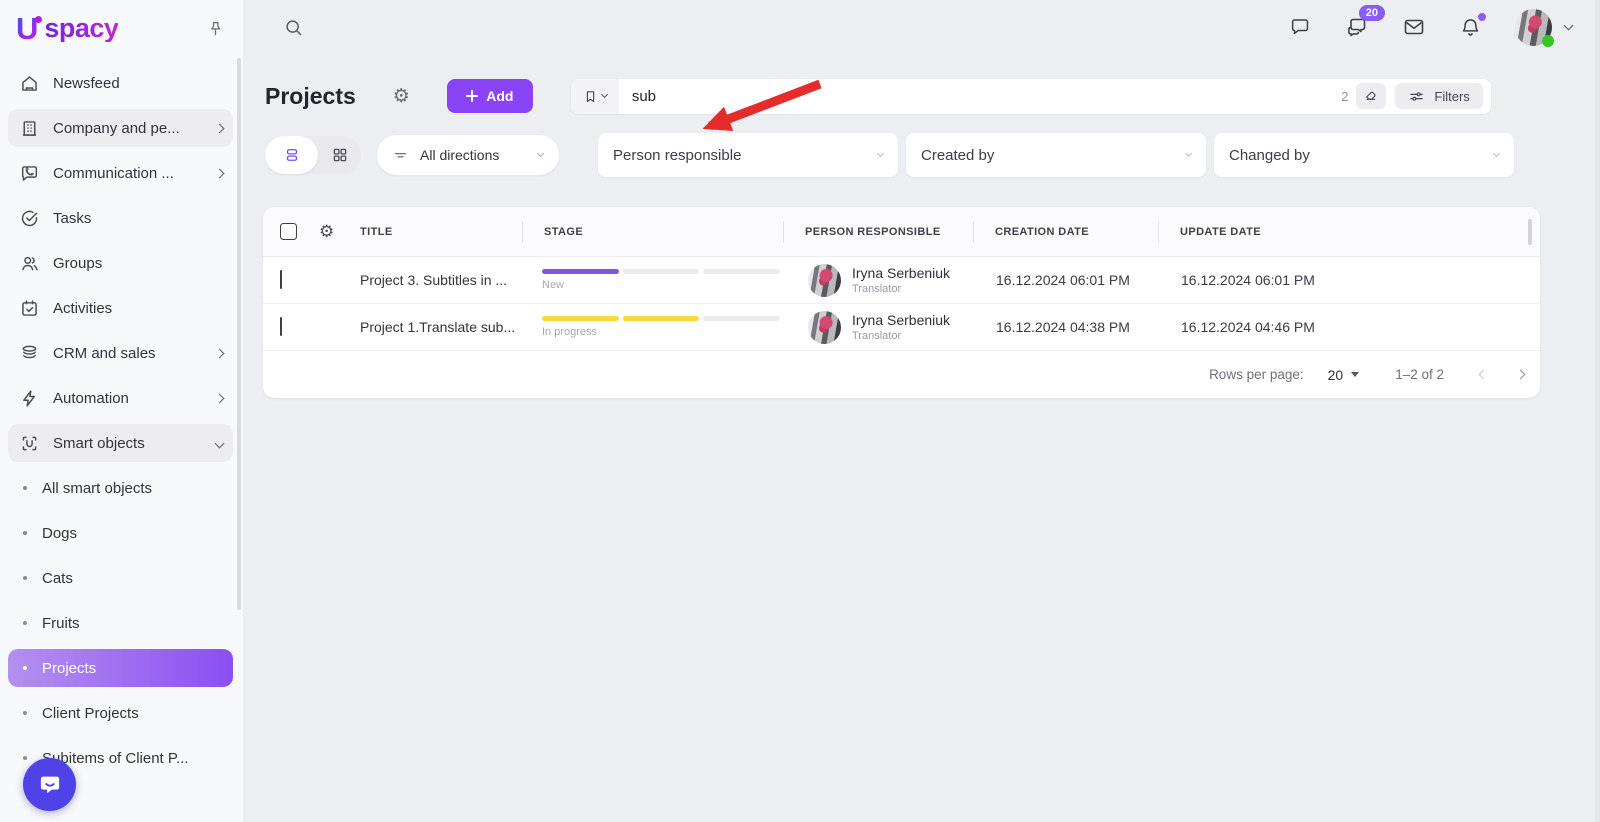  I want to click on stage-label: New, so click(553, 285).